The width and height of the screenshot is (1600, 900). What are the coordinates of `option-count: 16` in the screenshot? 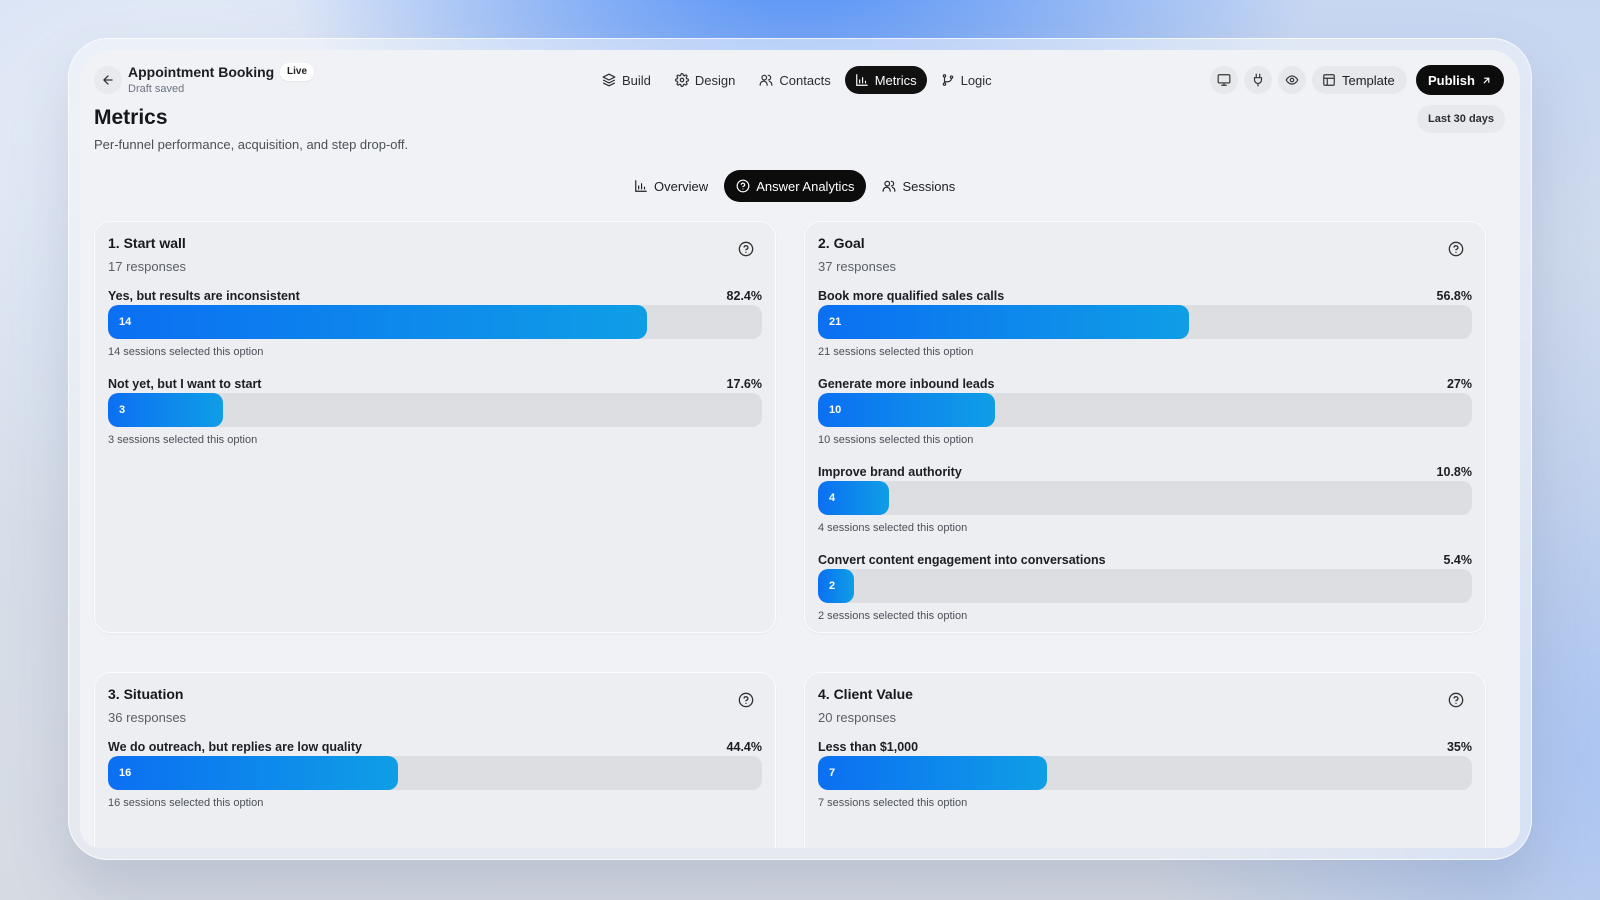 It's located at (125, 773).